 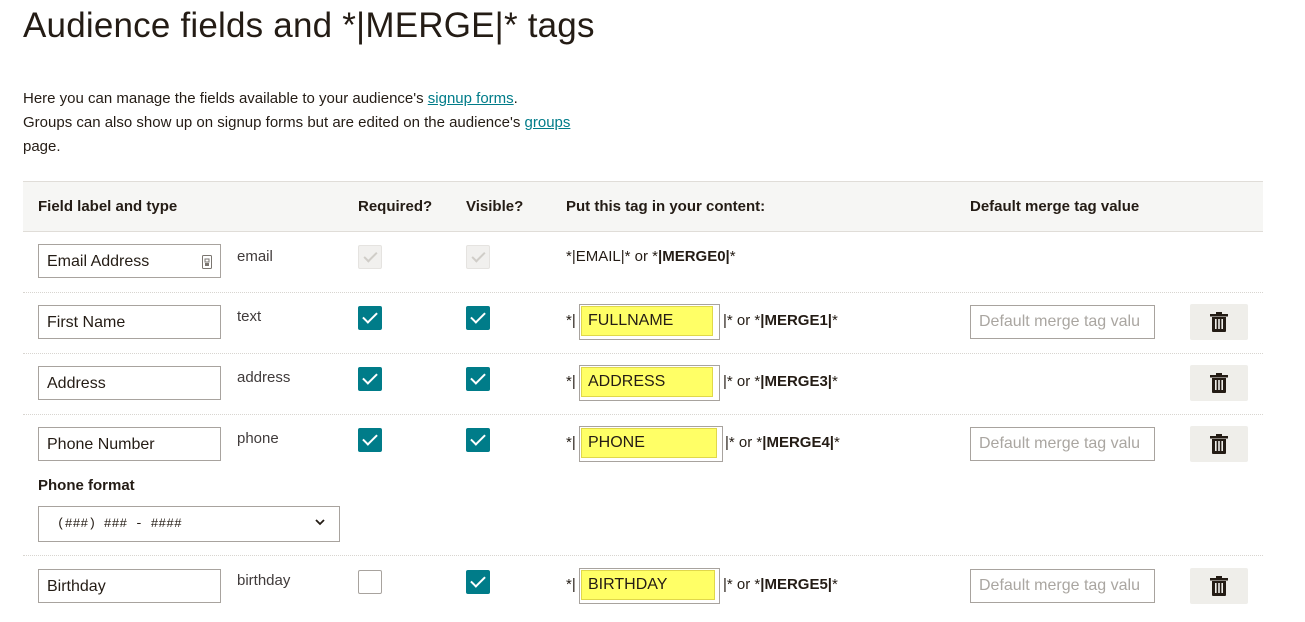 What do you see at coordinates (647, 382) in the screenshot?
I see `merge-tag-value: ADDRESS` at bounding box center [647, 382].